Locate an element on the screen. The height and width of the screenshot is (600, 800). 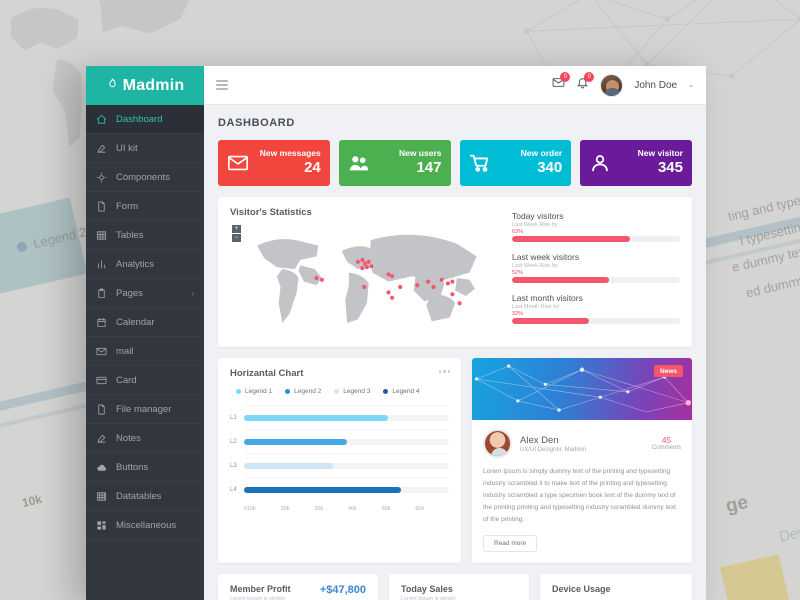
brand-name: Madmin is located at coordinates (153, 85).